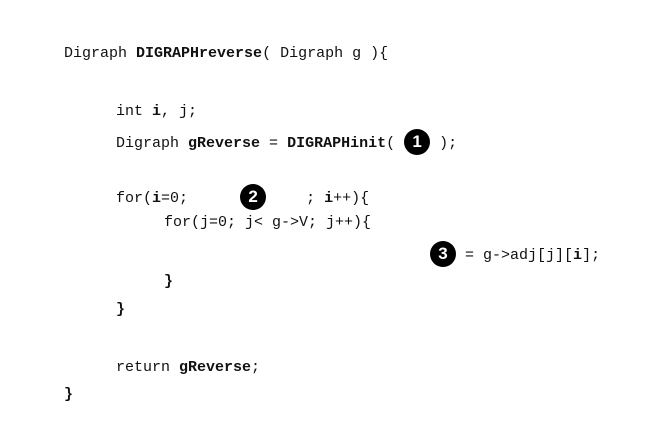 The height and width of the screenshot is (425, 650). I want to click on code-line-return: return gReverse;, so click(170, 357).